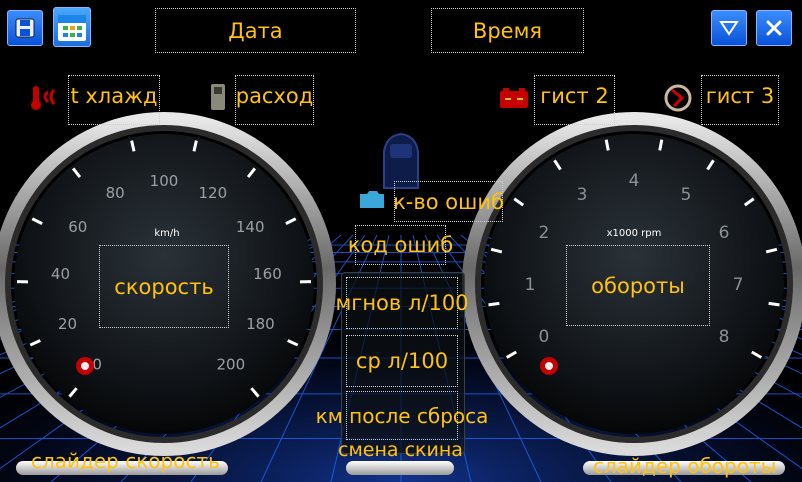  I want to click on rpm-tick-label: 5, so click(686, 195).